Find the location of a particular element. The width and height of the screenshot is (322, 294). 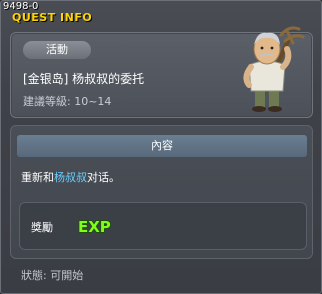

exp-icon: EXP is located at coordinates (94, 226).